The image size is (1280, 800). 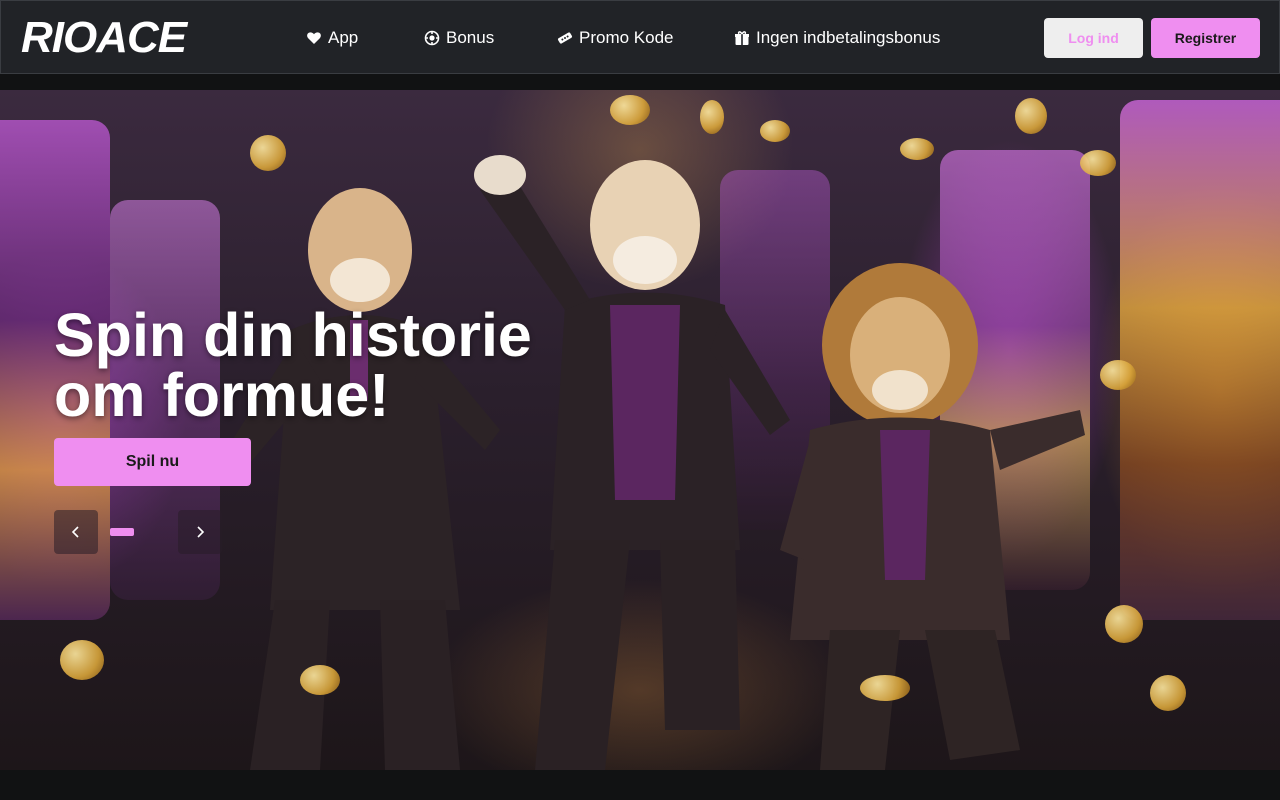 What do you see at coordinates (314, 38) in the screenshot?
I see `heart-icon` at bounding box center [314, 38].